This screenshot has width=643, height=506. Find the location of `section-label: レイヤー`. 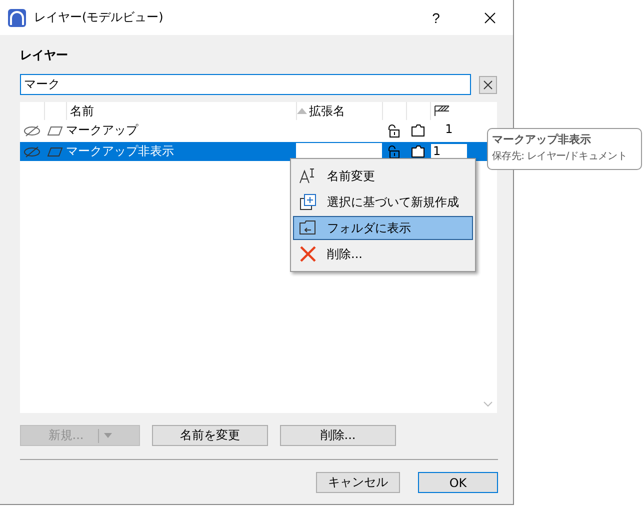

section-label: レイヤー is located at coordinates (44, 55).